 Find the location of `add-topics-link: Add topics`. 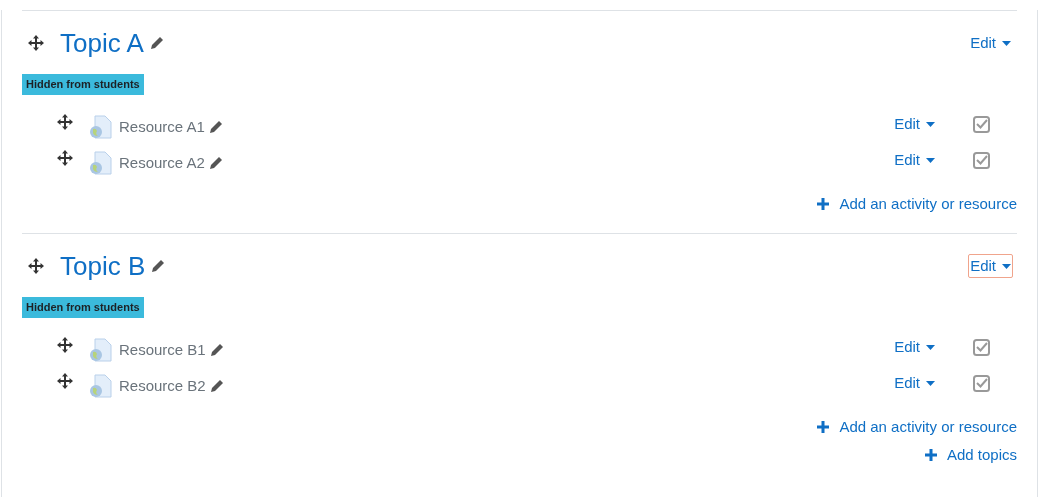

add-topics-link: Add topics is located at coordinates (970, 455).